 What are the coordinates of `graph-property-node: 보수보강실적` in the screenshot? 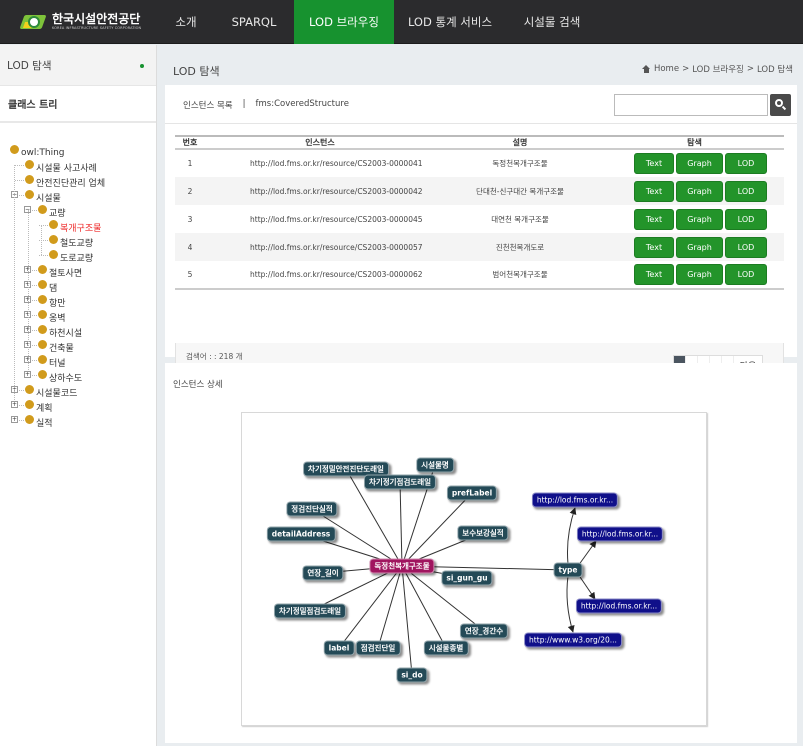 It's located at (483, 533).